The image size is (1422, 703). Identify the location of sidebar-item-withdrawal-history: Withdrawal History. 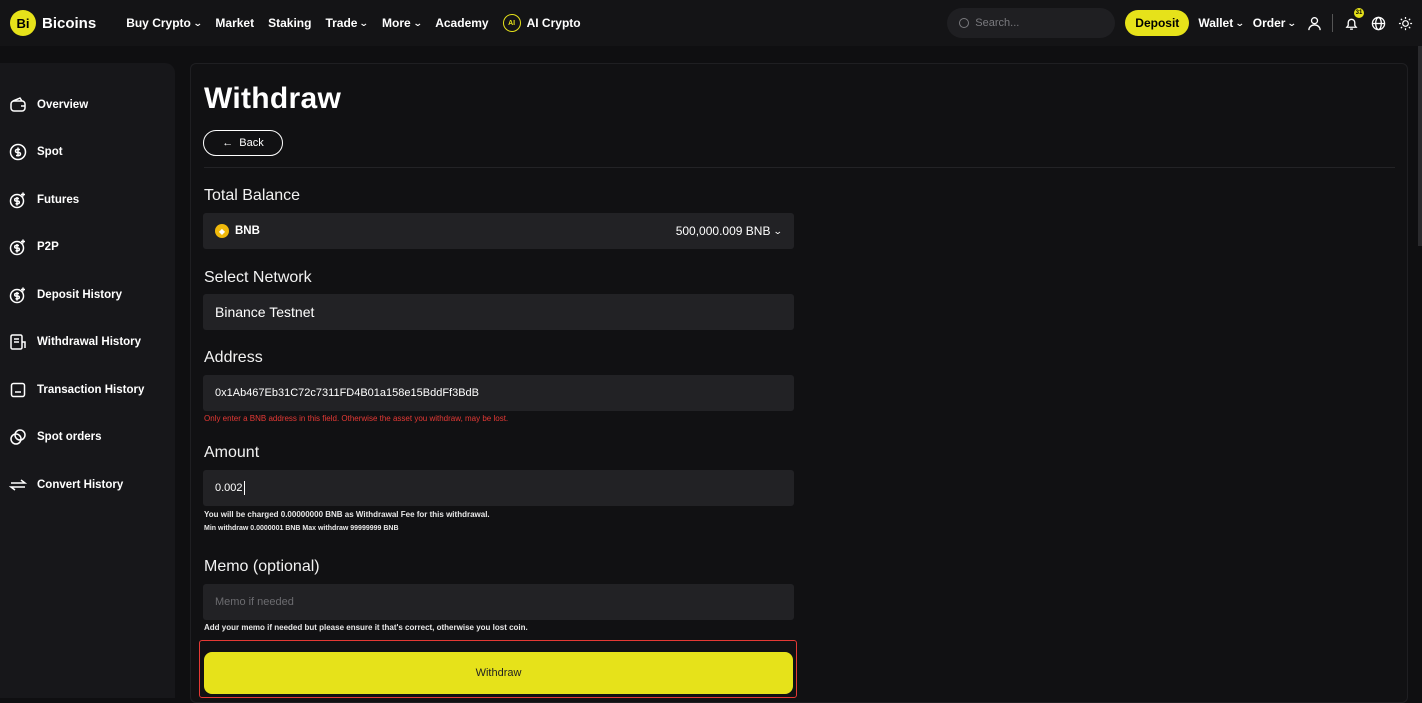
(87, 343).